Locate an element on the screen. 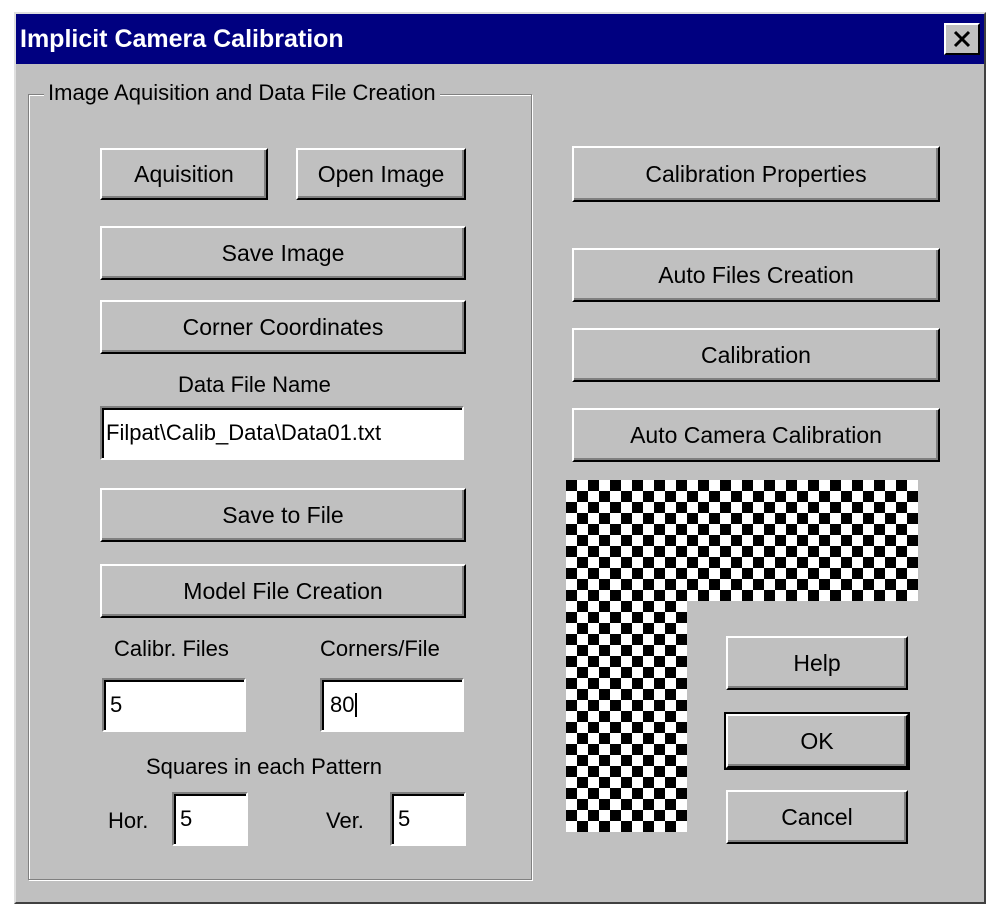 This screenshot has height=904, width=988. window-title: Implicit Camera Calibration is located at coordinates (182, 39).